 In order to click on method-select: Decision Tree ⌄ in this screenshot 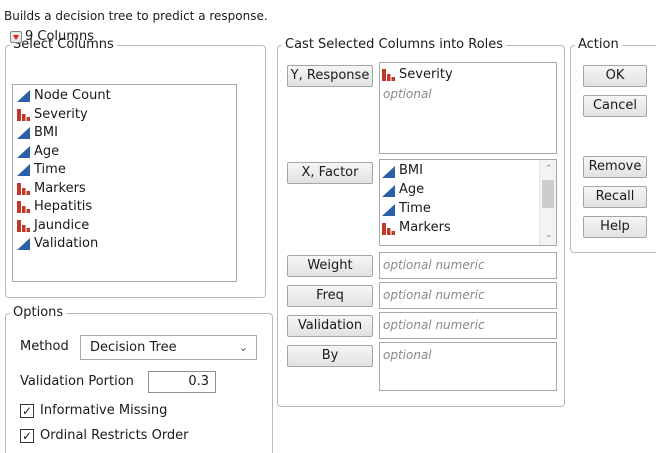, I will do `click(168, 347)`.